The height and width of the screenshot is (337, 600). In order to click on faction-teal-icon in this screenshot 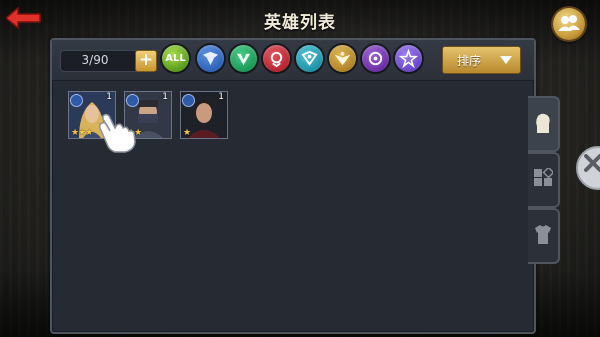, I will do `click(309, 58)`.